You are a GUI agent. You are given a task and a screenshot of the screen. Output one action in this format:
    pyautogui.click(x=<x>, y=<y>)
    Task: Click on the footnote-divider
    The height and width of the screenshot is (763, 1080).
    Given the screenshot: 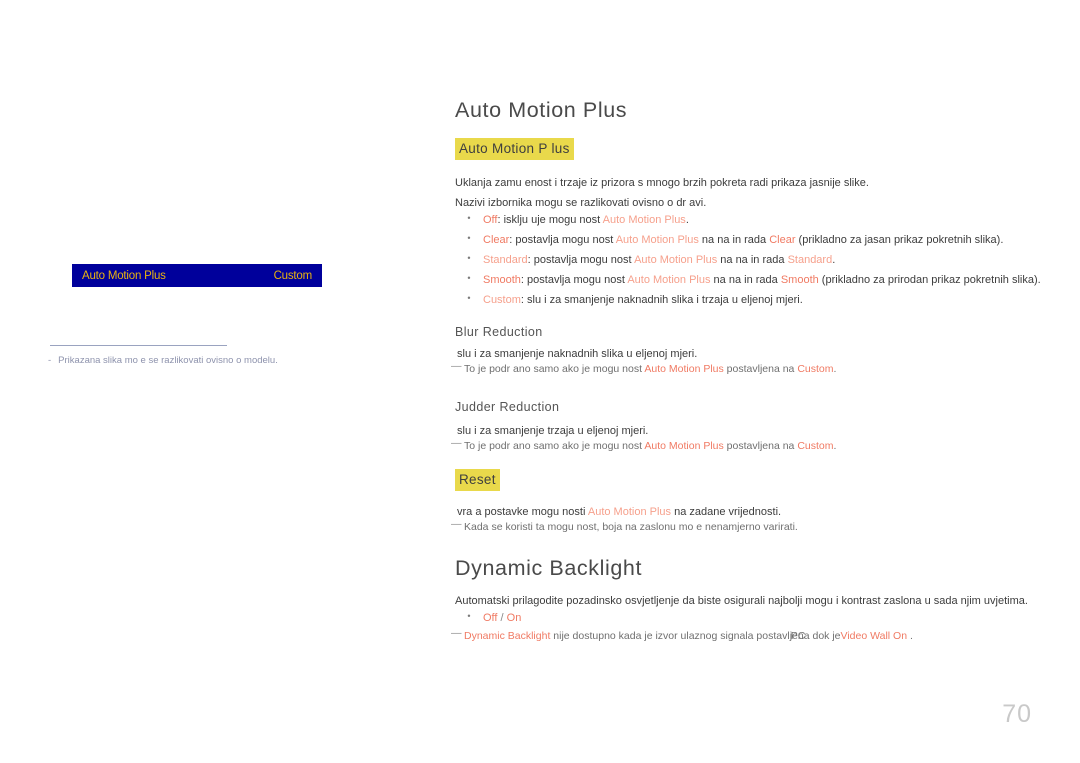 What is the action you would take?
    pyautogui.click(x=138, y=345)
    